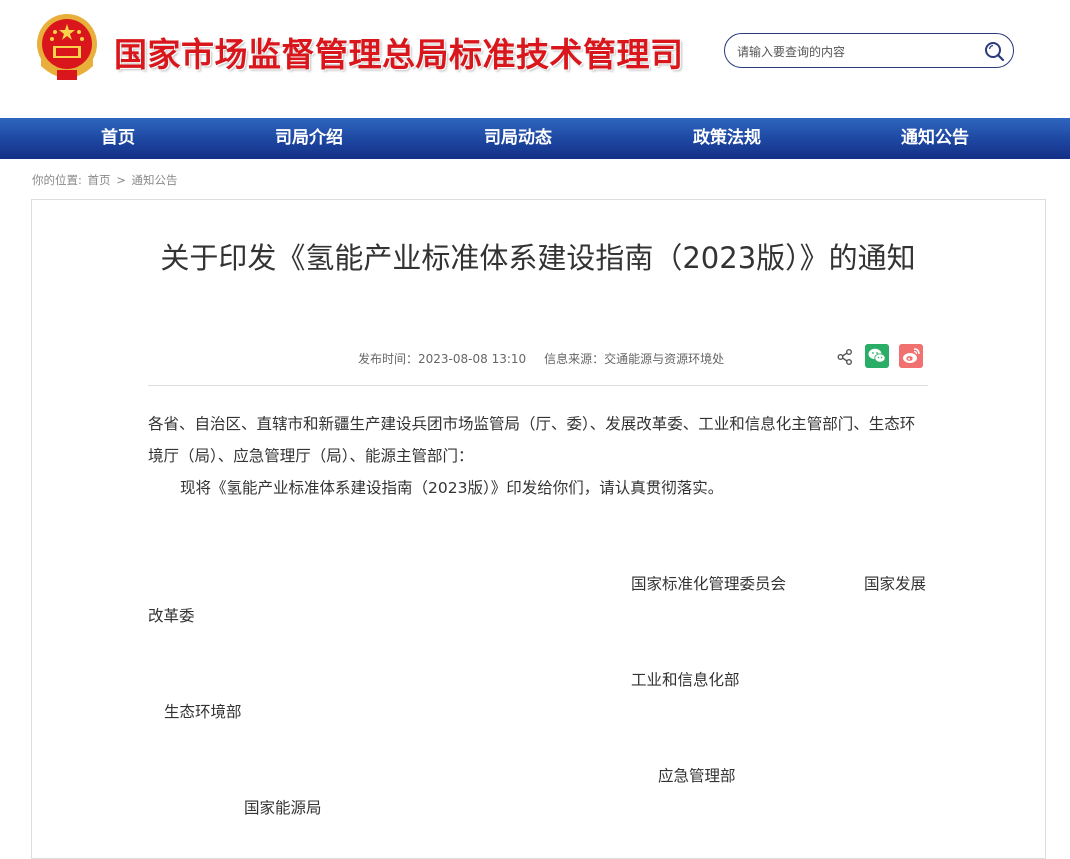  Describe the element at coordinates (697, 776) in the screenshot. I see `signatory-mem: 应急管理部` at that location.